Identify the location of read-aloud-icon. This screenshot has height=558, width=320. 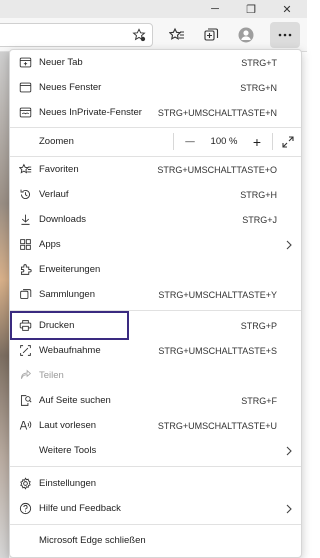
(25, 426).